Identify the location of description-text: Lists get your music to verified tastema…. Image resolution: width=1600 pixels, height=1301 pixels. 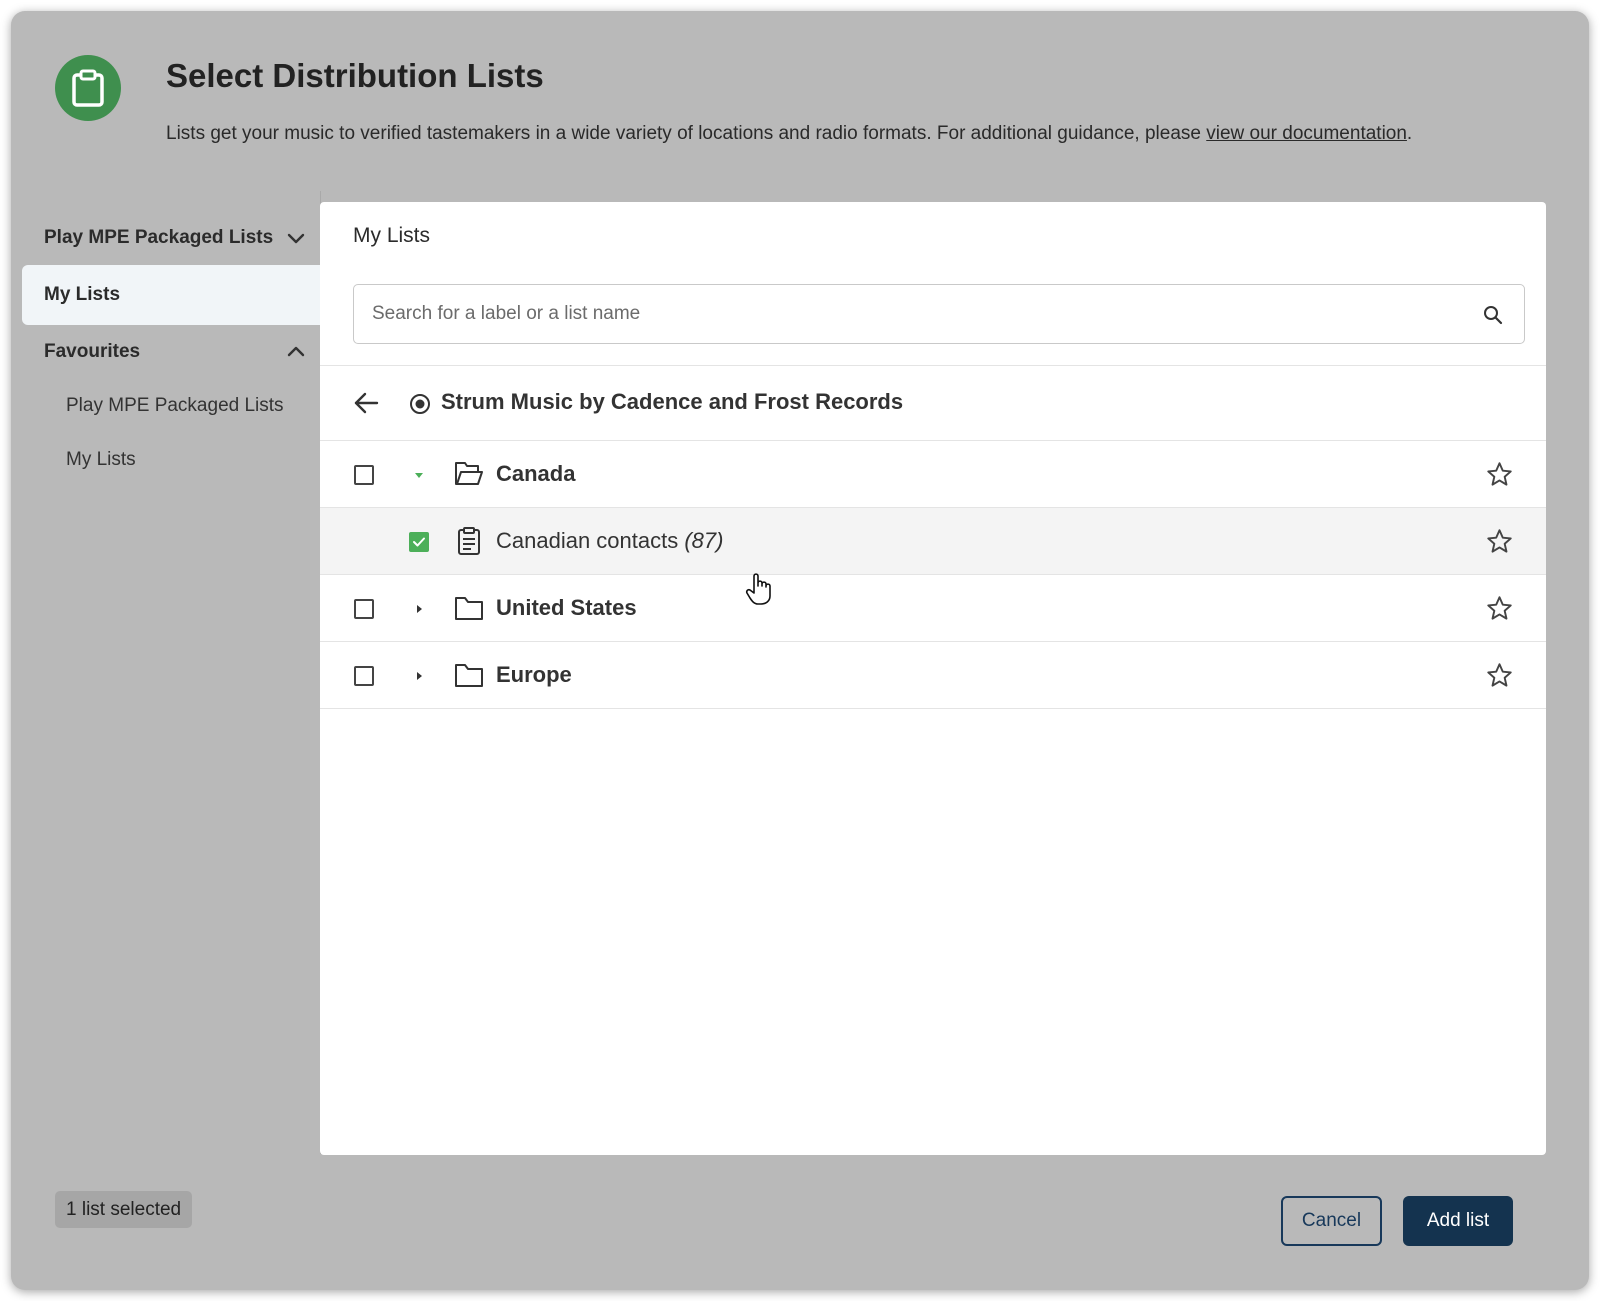
(686, 133).